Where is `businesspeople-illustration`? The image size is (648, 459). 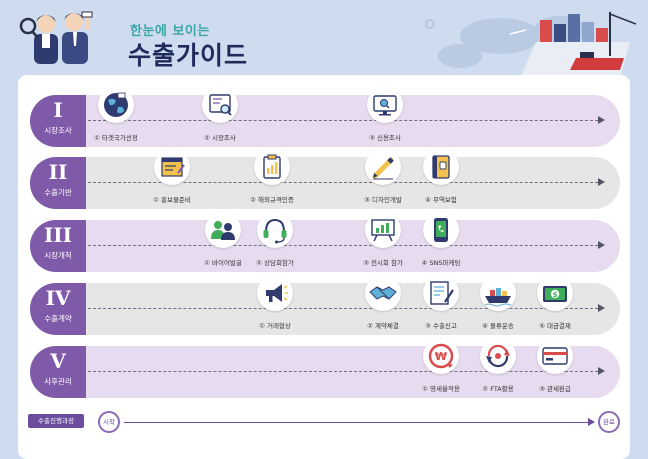 businesspeople-illustration is located at coordinates (56, 37).